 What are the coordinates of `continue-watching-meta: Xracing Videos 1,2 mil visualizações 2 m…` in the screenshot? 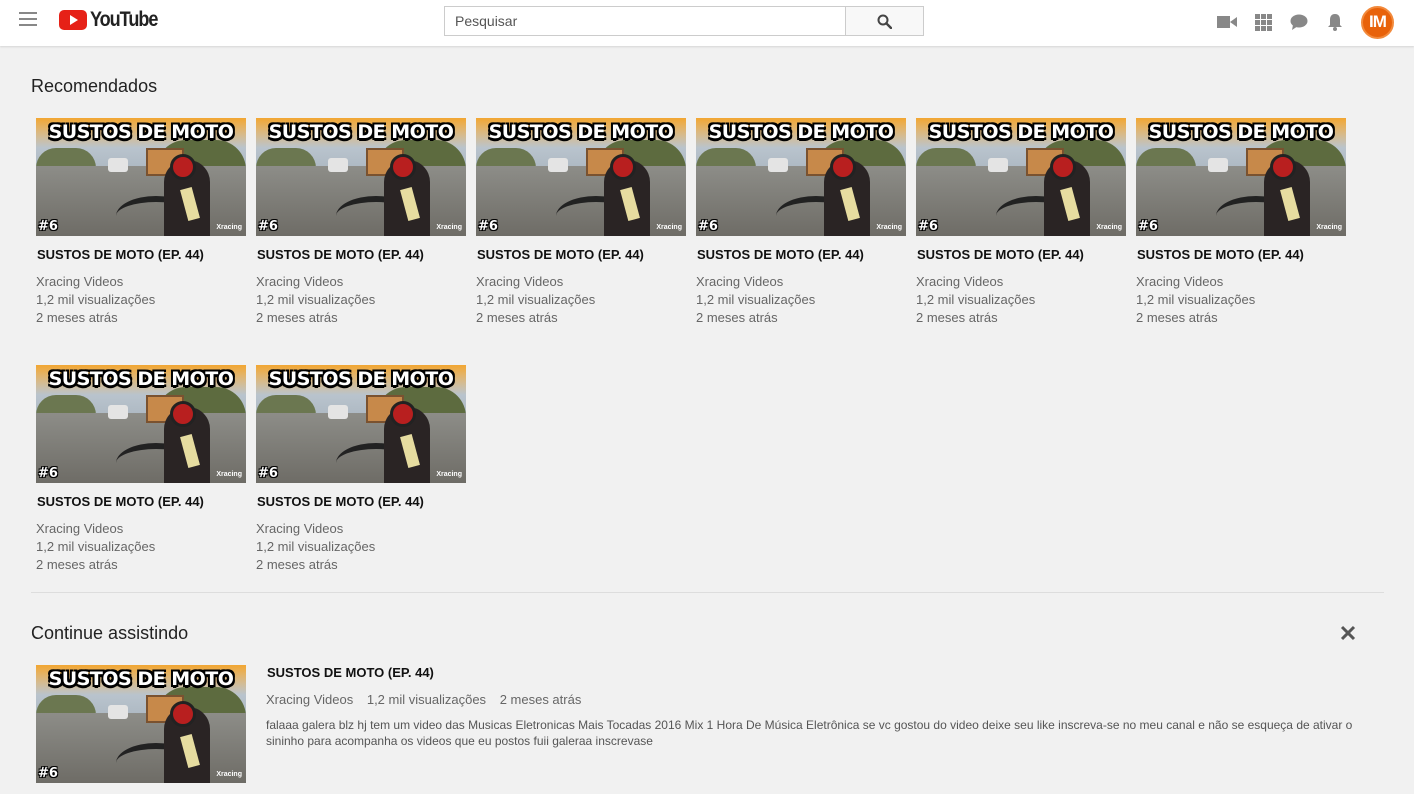 It's located at (428, 699).